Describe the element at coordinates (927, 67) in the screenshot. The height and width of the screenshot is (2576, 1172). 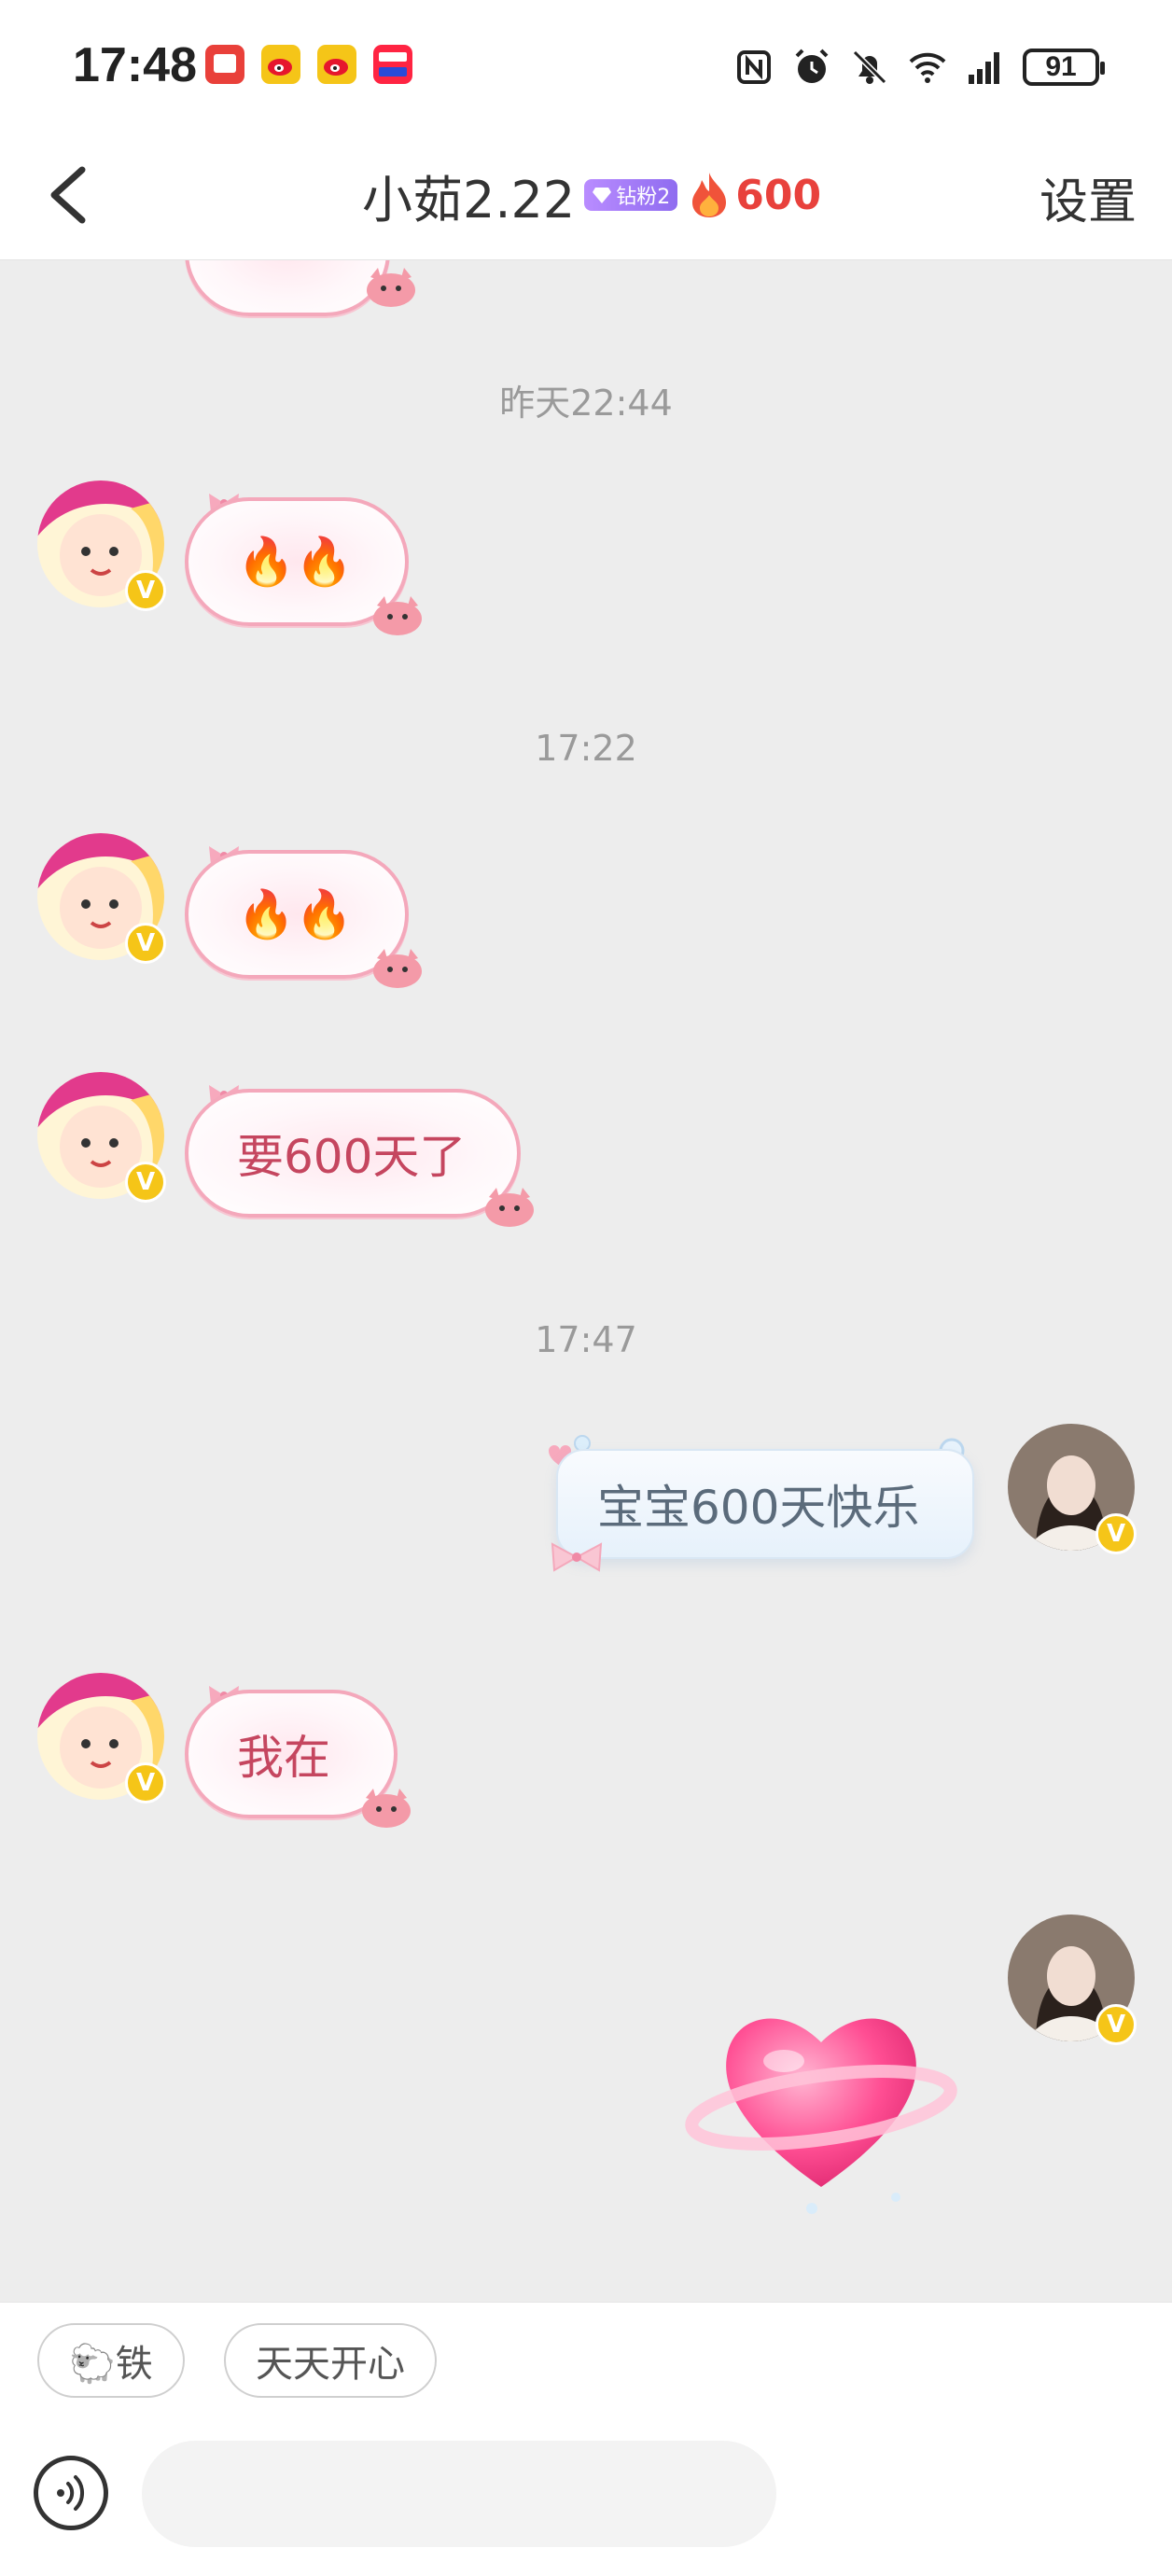
I see `wifi-icon` at that location.